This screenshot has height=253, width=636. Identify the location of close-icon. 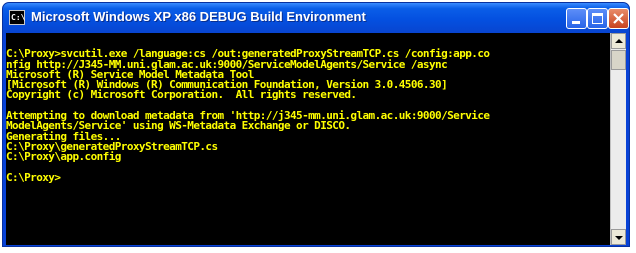
(618, 18).